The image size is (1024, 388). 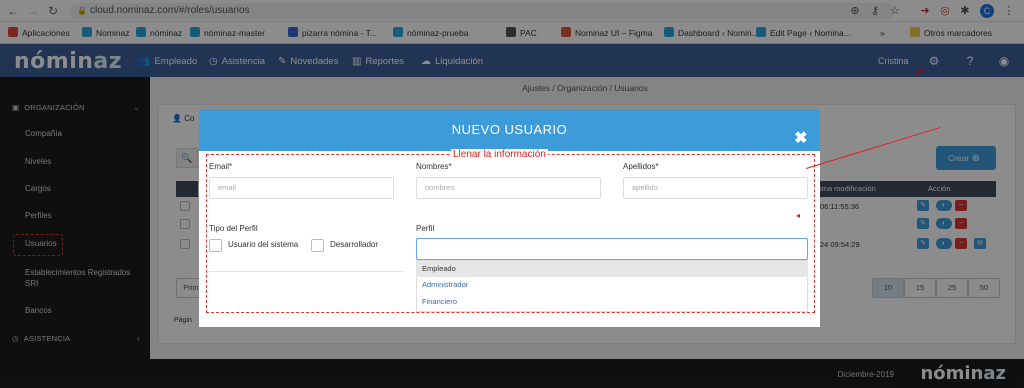 I want to click on modal-header: NUEVO USUARIO ✖, so click(x=509, y=130).